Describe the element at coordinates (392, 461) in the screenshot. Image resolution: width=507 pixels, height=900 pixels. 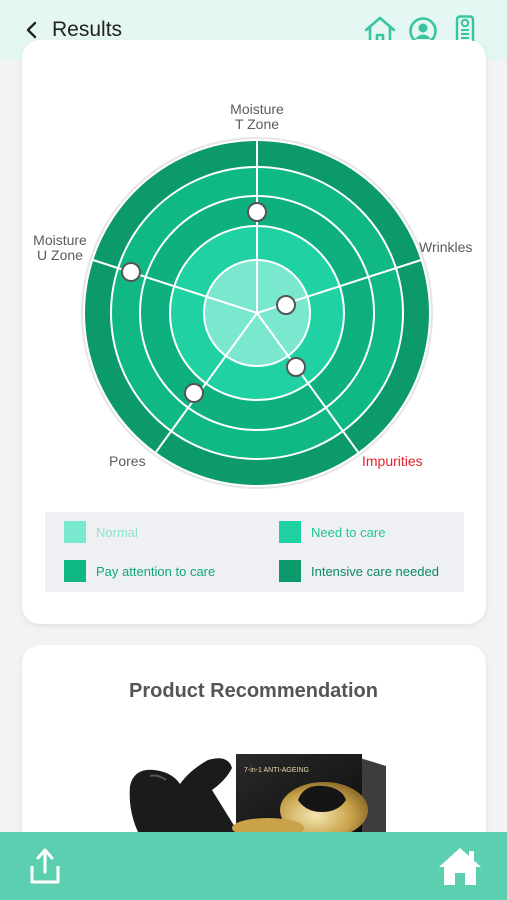
I see `label-impurities: Impurities` at that location.